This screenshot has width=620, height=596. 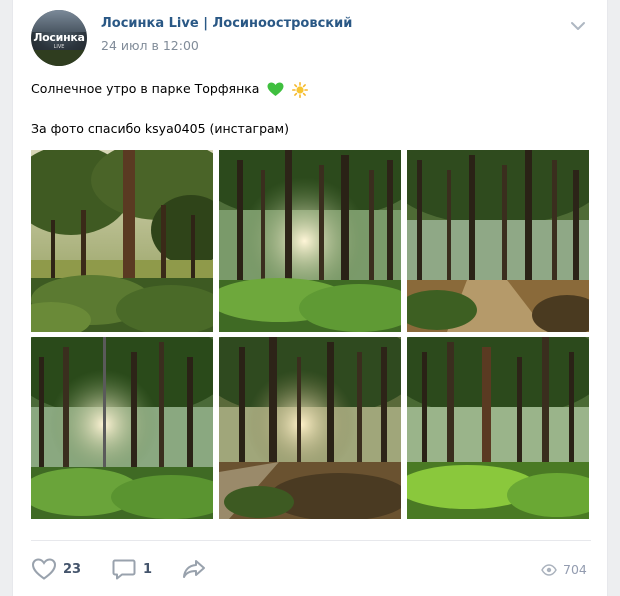 I want to click on post-text: Солнечное утро в парке Торфянка, so click(x=145, y=88).